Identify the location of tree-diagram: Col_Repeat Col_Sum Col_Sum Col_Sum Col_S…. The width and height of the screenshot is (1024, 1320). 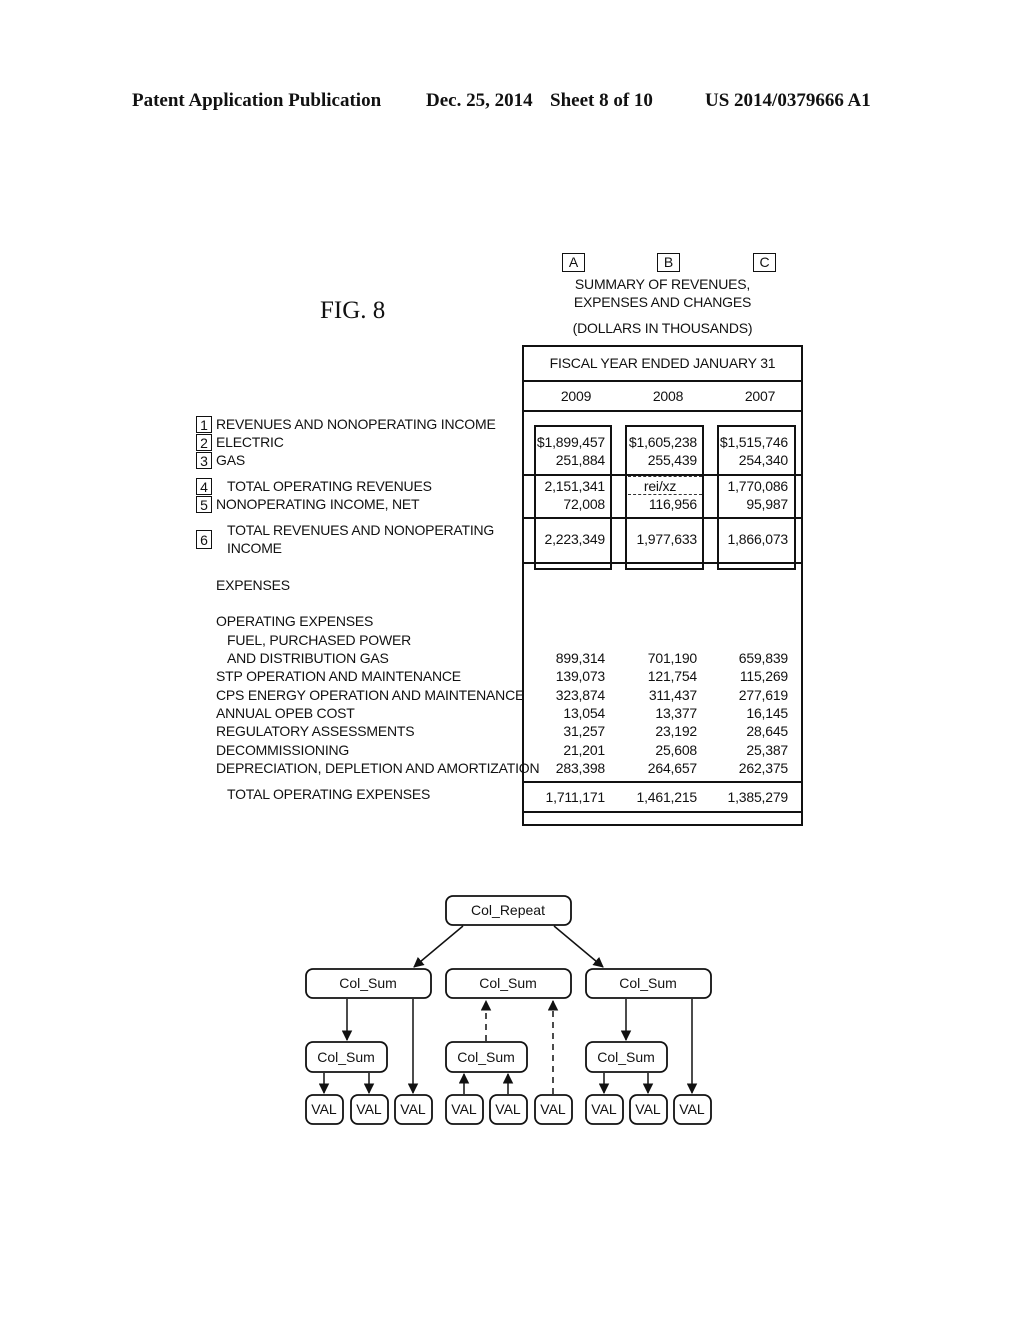
(508, 1010).